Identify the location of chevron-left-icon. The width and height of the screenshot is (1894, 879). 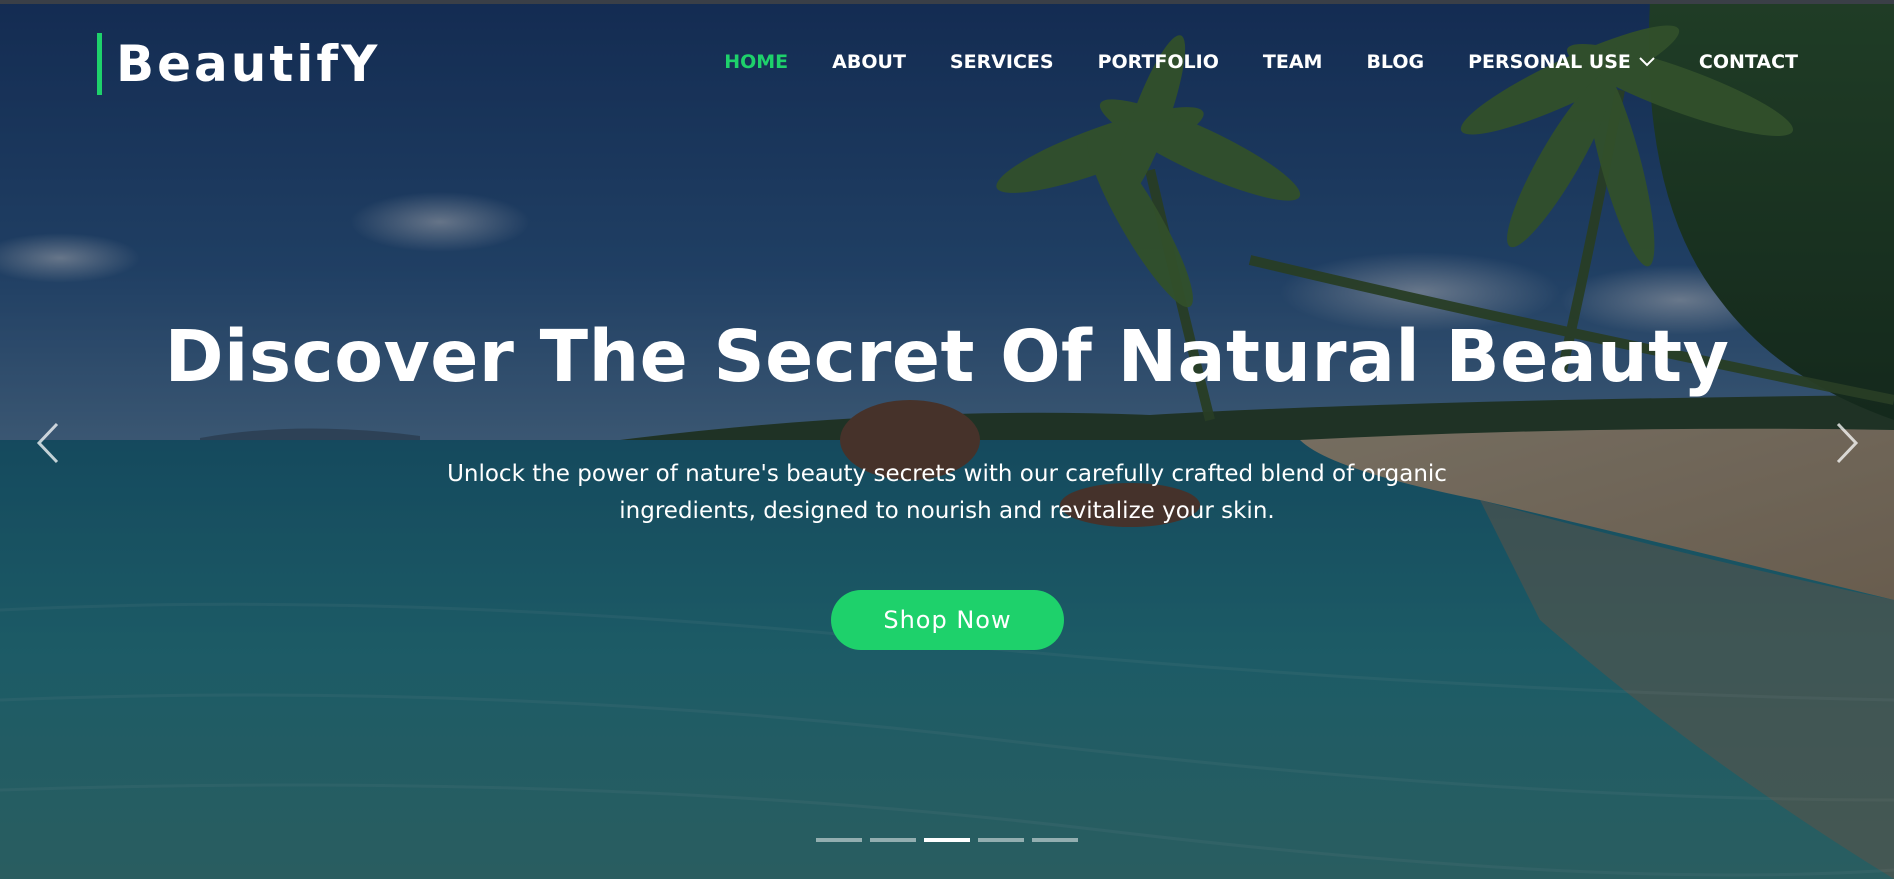
(47, 443).